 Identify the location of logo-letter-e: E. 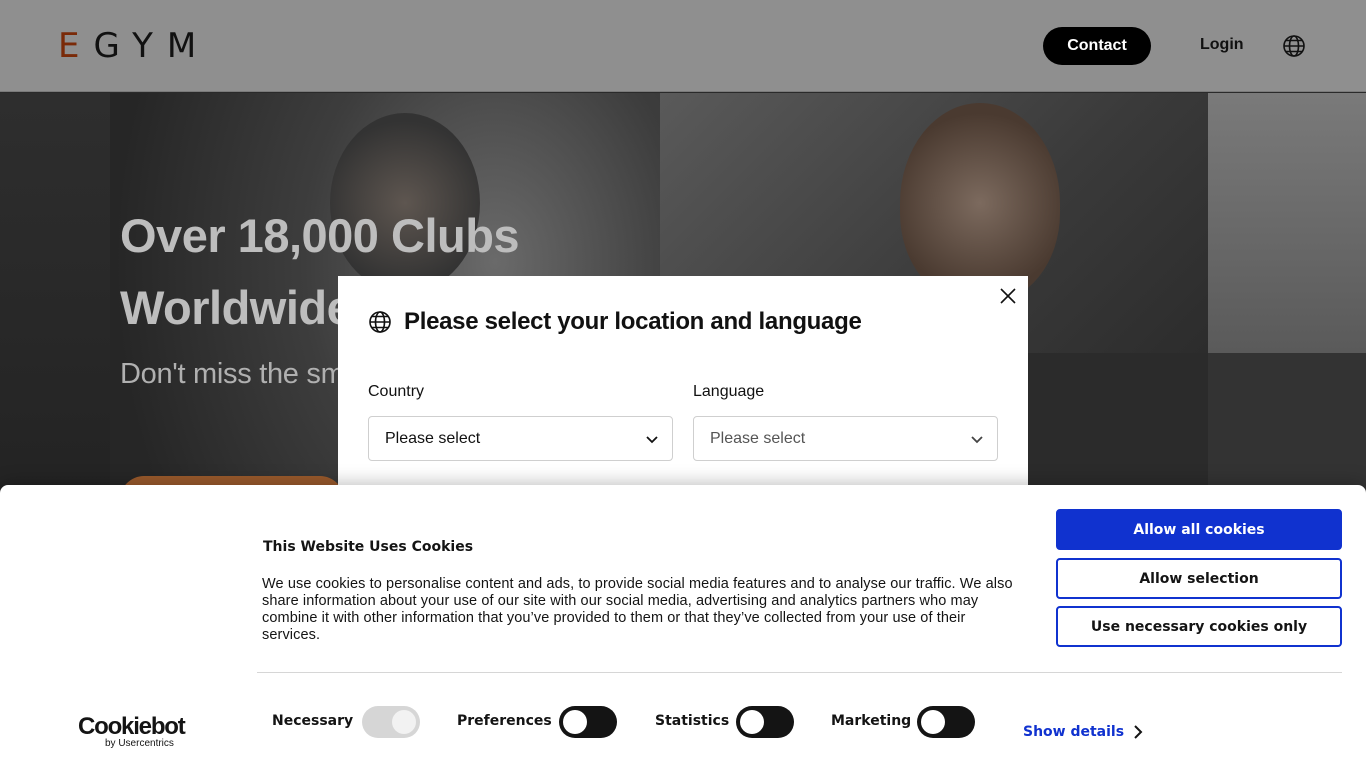
(76, 46).